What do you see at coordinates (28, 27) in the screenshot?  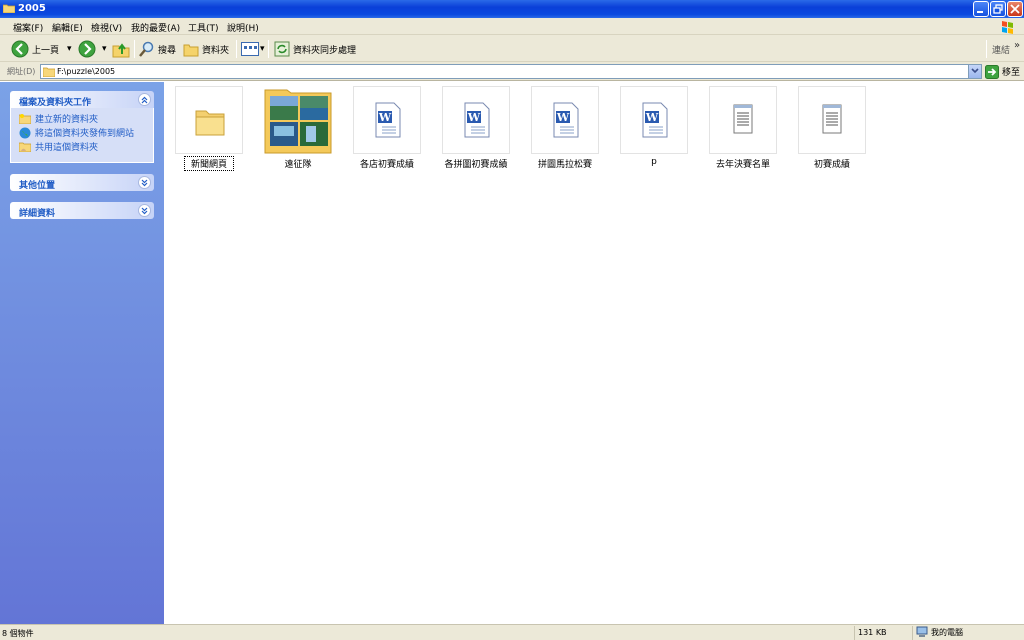 I see `menu-file: 檔案(F)` at bounding box center [28, 27].